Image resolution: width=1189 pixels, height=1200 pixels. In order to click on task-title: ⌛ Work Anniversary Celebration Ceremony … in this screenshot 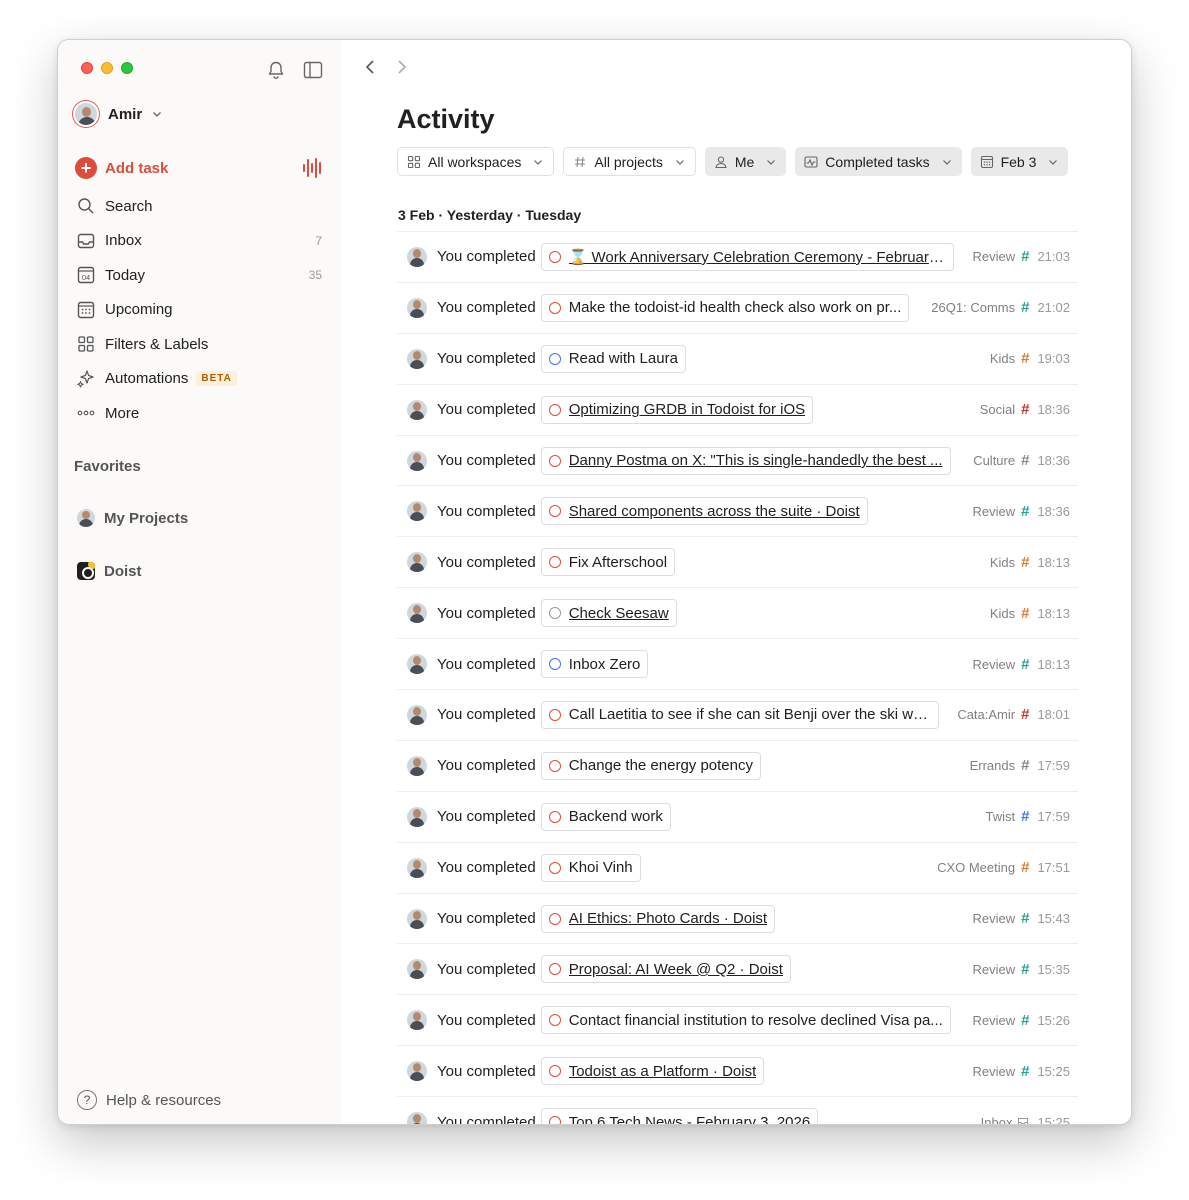, I will do `click(758, 257)`.